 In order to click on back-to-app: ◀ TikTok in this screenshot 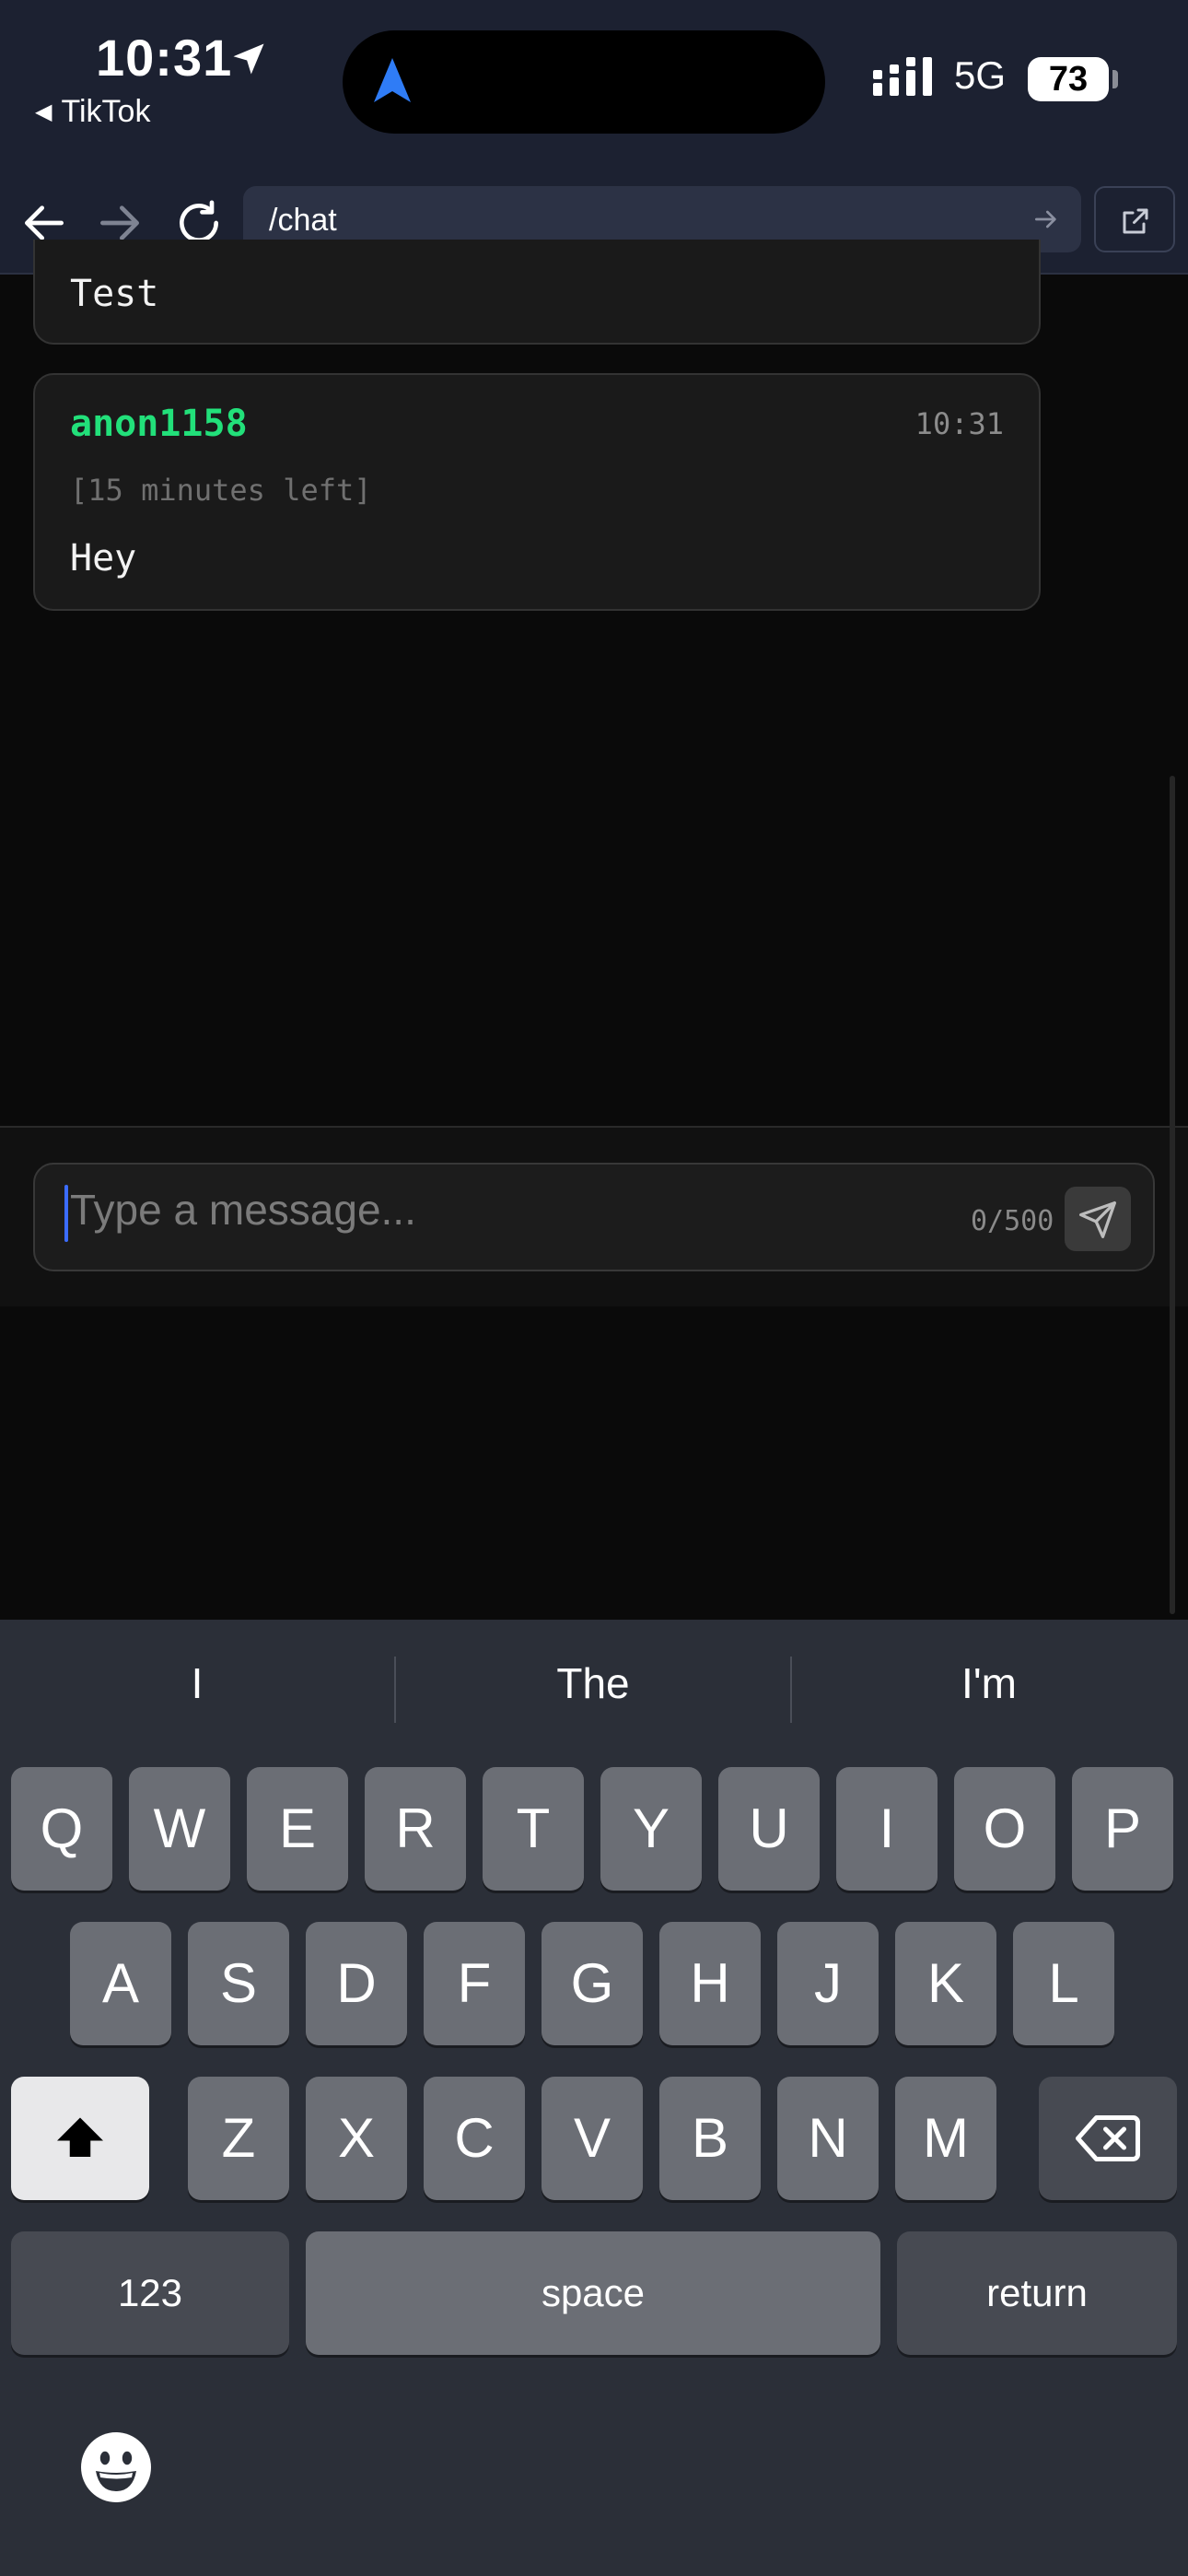, I will do `click(92, 112)`.